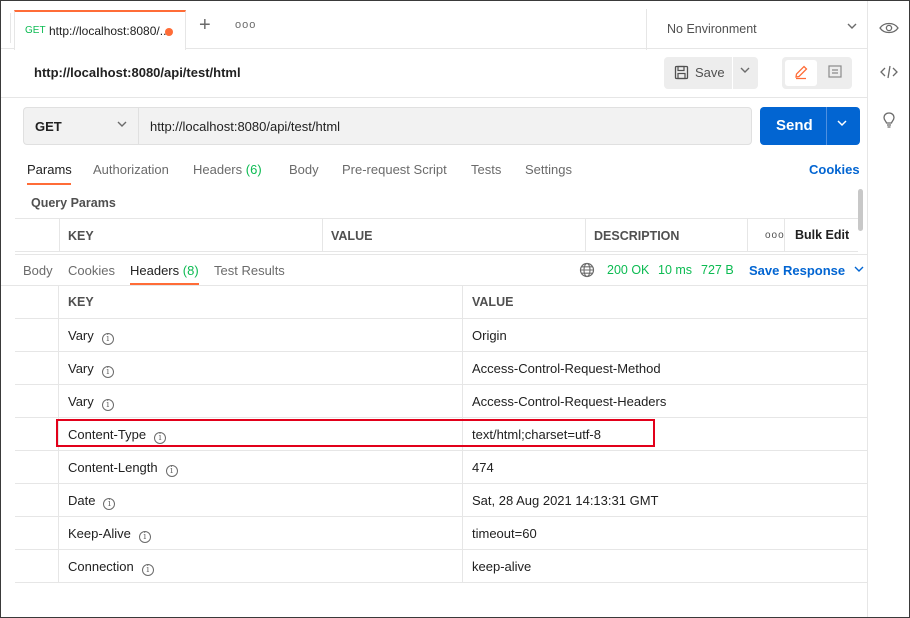  Describe the element at coordinates (99, 533) in the screenshot. I see `header-key: Keep-Alive` at that location.